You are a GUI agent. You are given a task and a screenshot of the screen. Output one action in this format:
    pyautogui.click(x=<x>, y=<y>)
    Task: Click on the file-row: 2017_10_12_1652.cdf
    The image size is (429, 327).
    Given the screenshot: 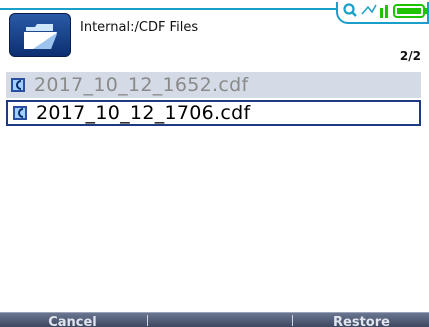 What is the action you would take?
    pyautogui.click(x=213, y=85)
    